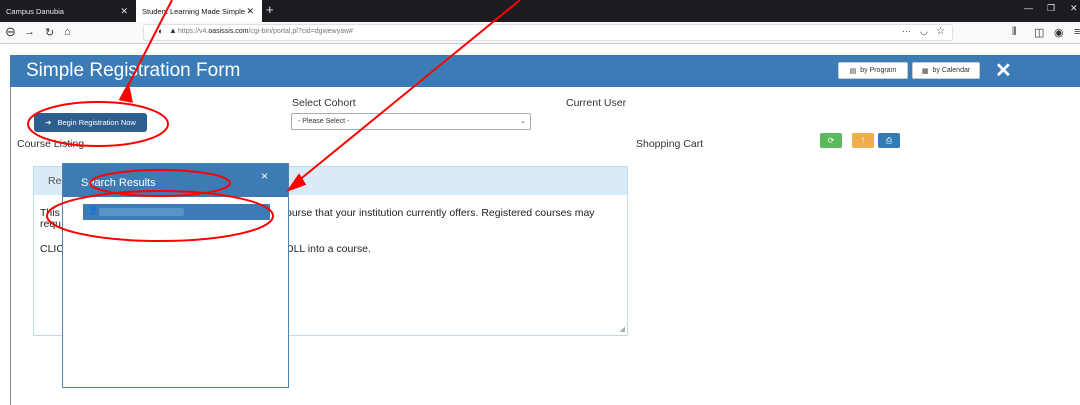 The height and width of the screenshot is (405, 1080). I want to click on panel-tab: Re, so click(54, 181).